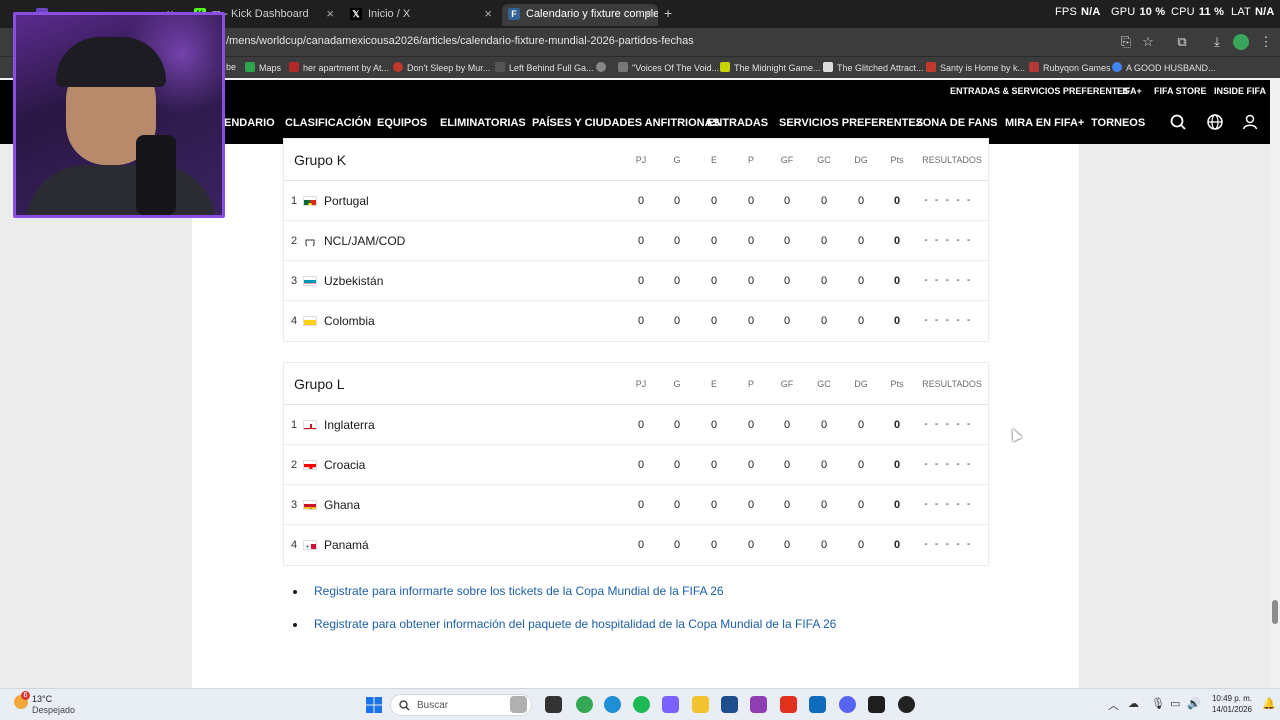  Describe the element at coordinates (636, 505) in the screenshot. I see `table-row: 3 Ghana 0 0 0 0 0 0 0 0 - - - - -` at that location.